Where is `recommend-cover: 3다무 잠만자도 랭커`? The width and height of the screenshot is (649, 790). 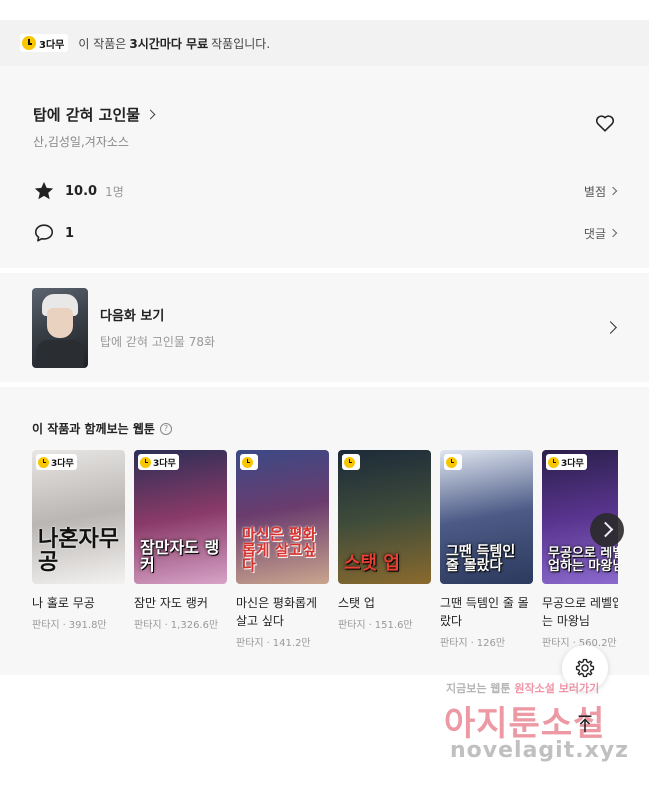 recommend-cover: 3다무 잠만자도 랭커 is located at coordinates (180, 517).